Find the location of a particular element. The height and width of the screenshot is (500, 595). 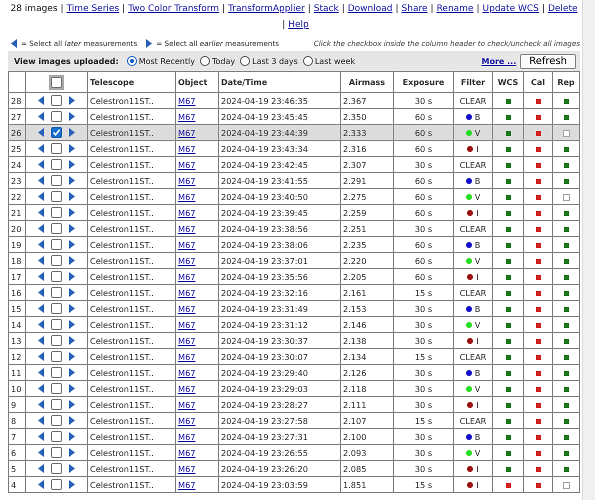

airmass-cell: 2.333 is located at coordinates (367, 132).